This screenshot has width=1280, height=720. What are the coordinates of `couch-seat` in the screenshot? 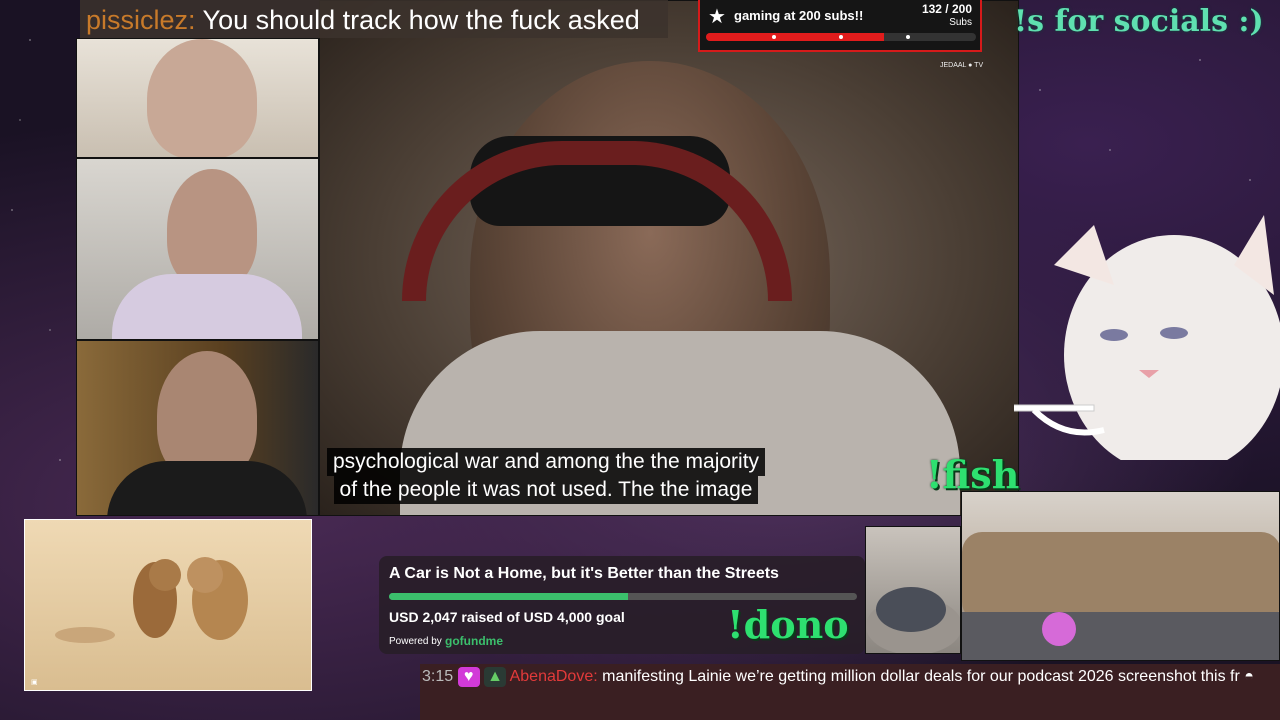 It's located at (1120, 636).